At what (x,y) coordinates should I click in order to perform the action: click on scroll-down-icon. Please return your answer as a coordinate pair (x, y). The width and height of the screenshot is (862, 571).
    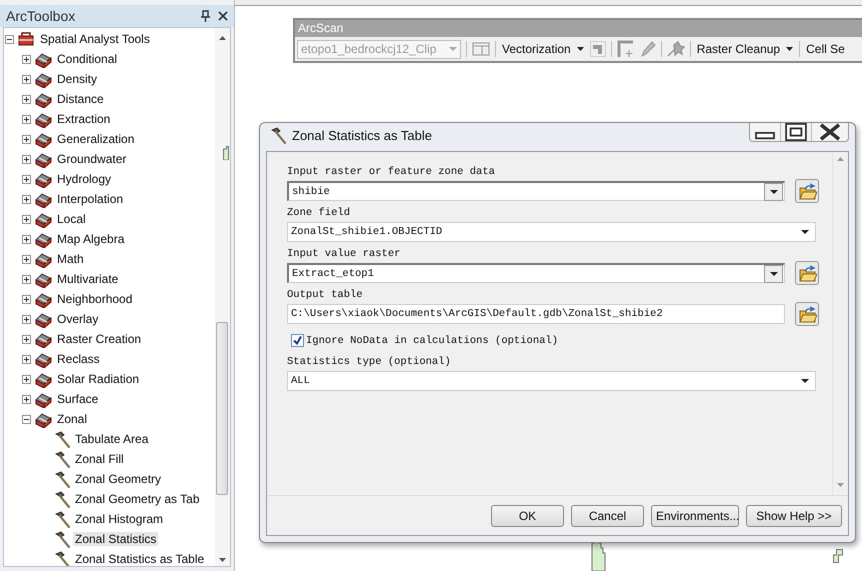
    Looking at the image, I should click on (222, 560).